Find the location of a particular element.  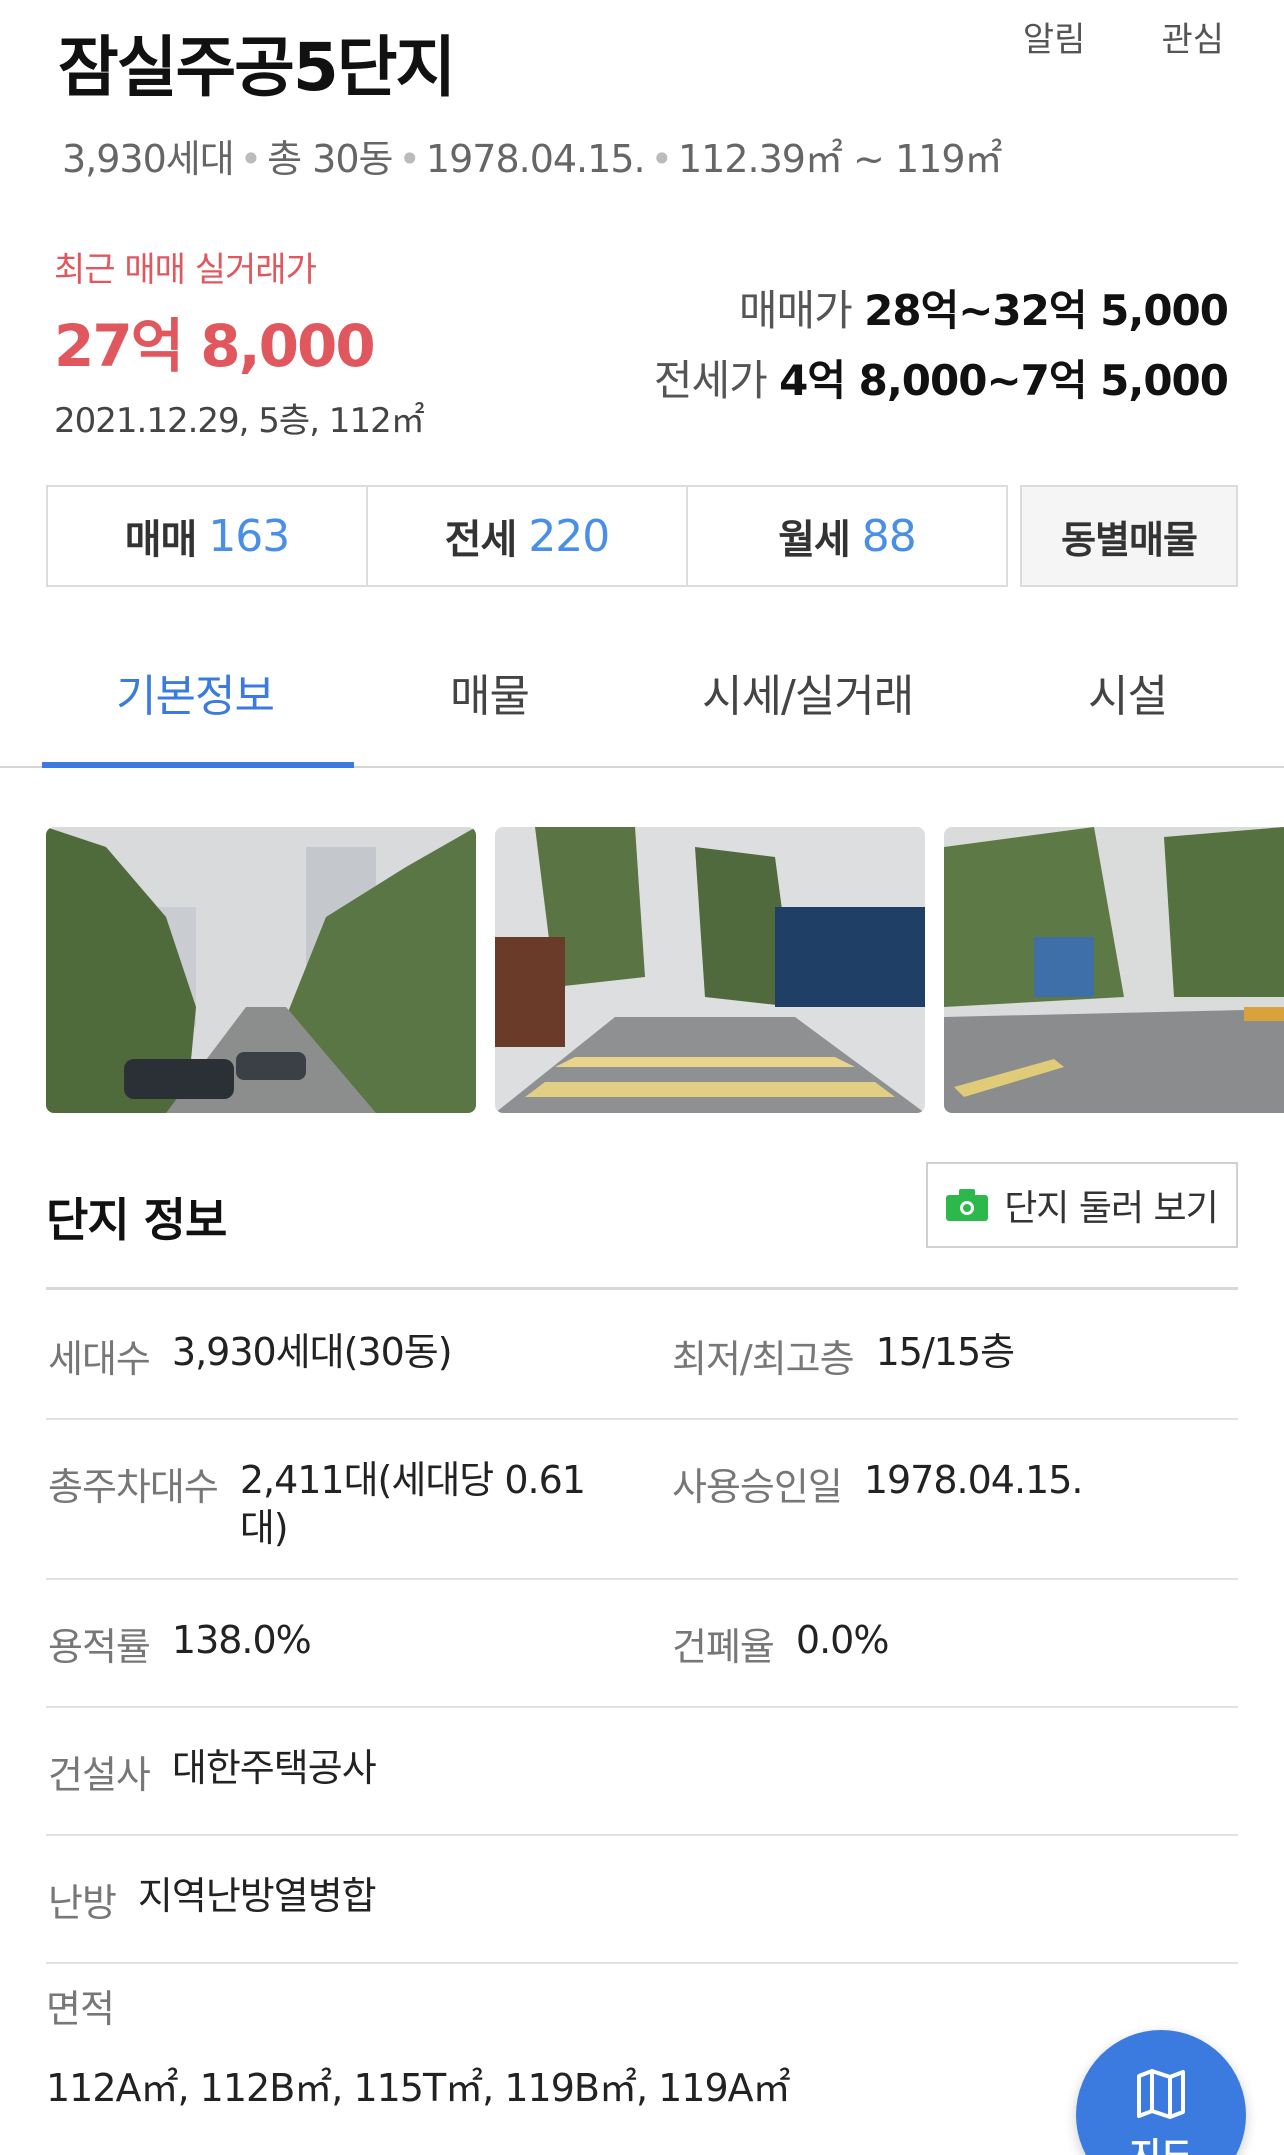

map-button-label: 지도 is located at coordinates (1161, 2141).